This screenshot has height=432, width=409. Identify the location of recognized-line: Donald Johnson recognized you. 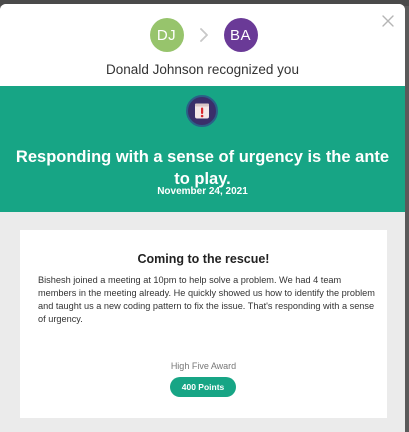
(202, 69).